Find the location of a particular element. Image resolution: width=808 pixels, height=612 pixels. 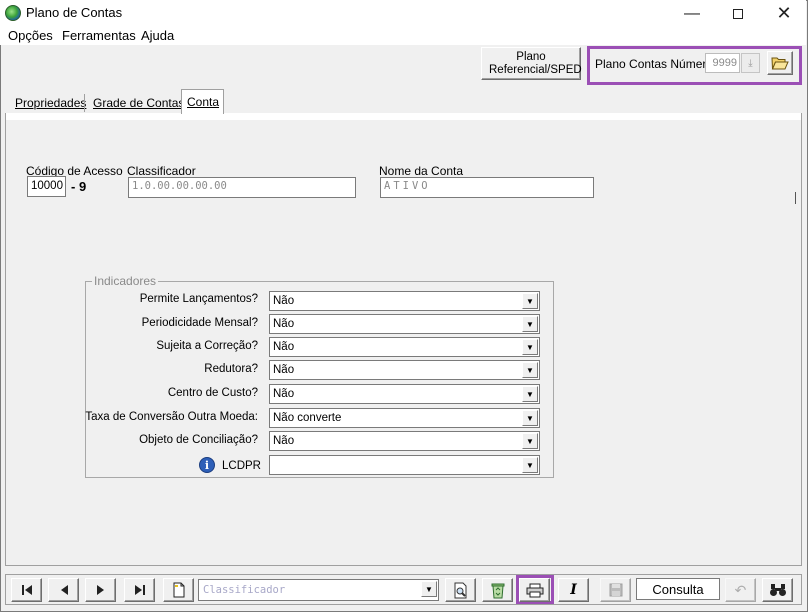

italic-edit-button: I is located at coordinates (573, 590).